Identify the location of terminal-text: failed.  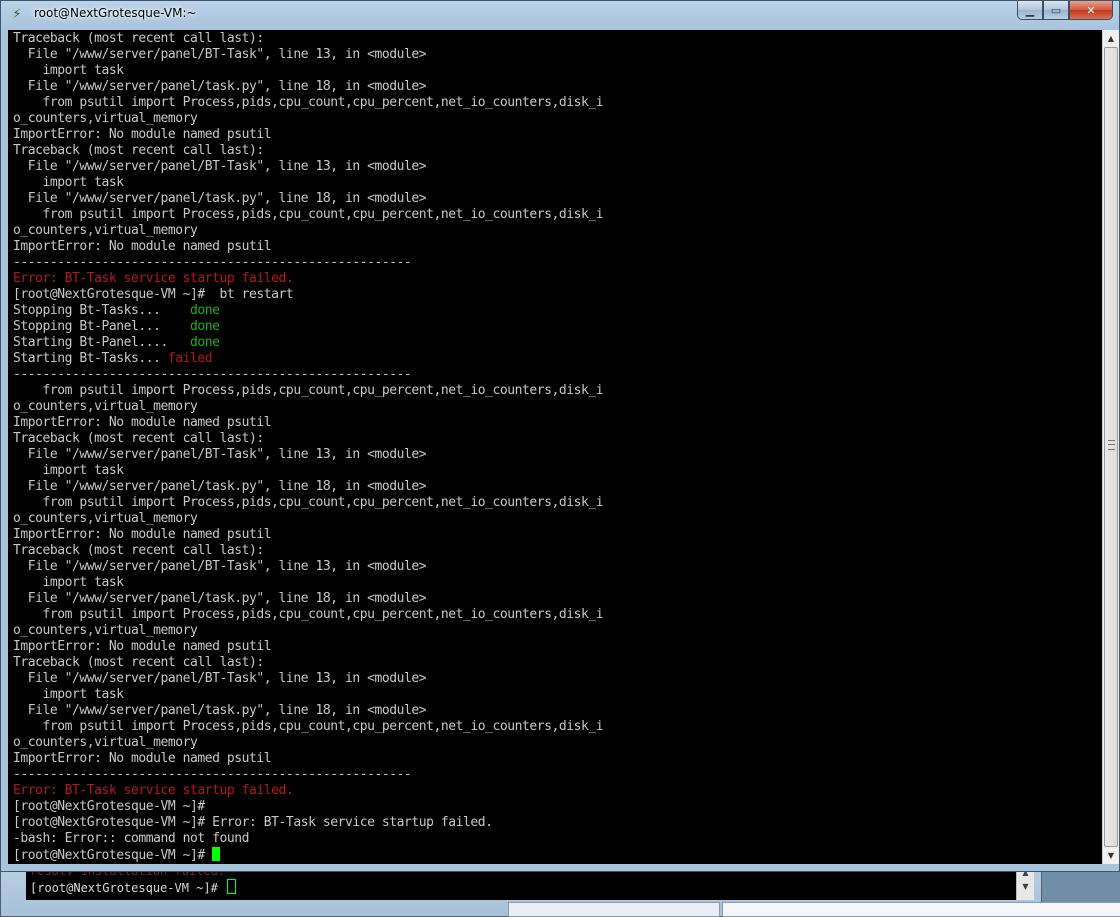
(190, 358).